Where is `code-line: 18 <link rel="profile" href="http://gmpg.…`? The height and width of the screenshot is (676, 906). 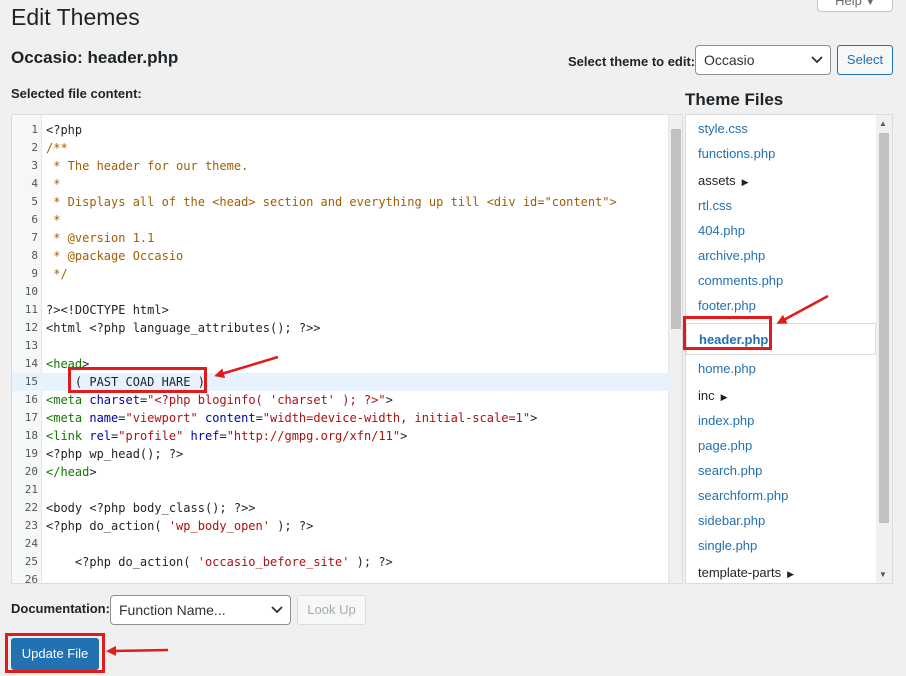 code-line: 18 <link rel="profile" href="http://gmpg.… is located at coordinates (340, 436).